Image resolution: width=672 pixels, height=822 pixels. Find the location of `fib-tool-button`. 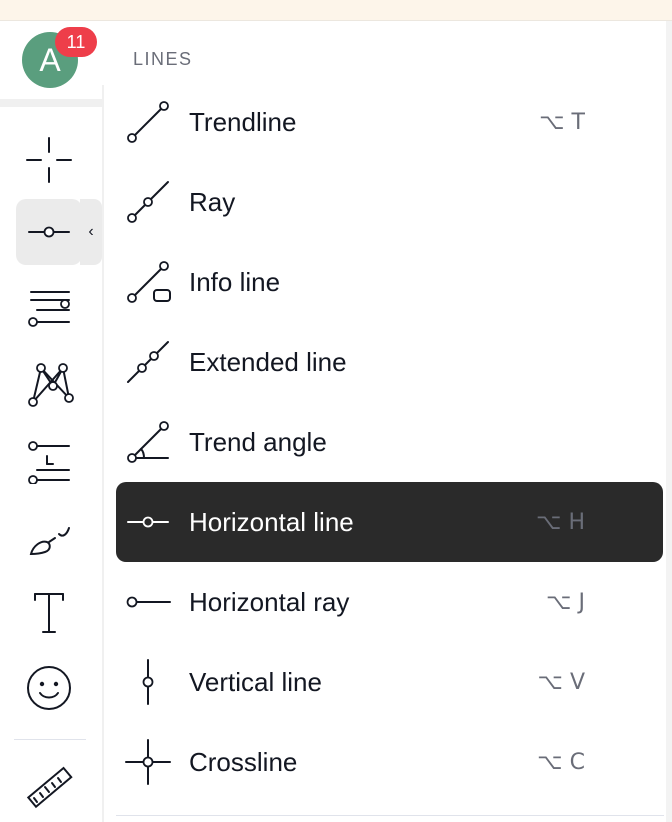

fib-tool-button is located at coordinates (49, 304).